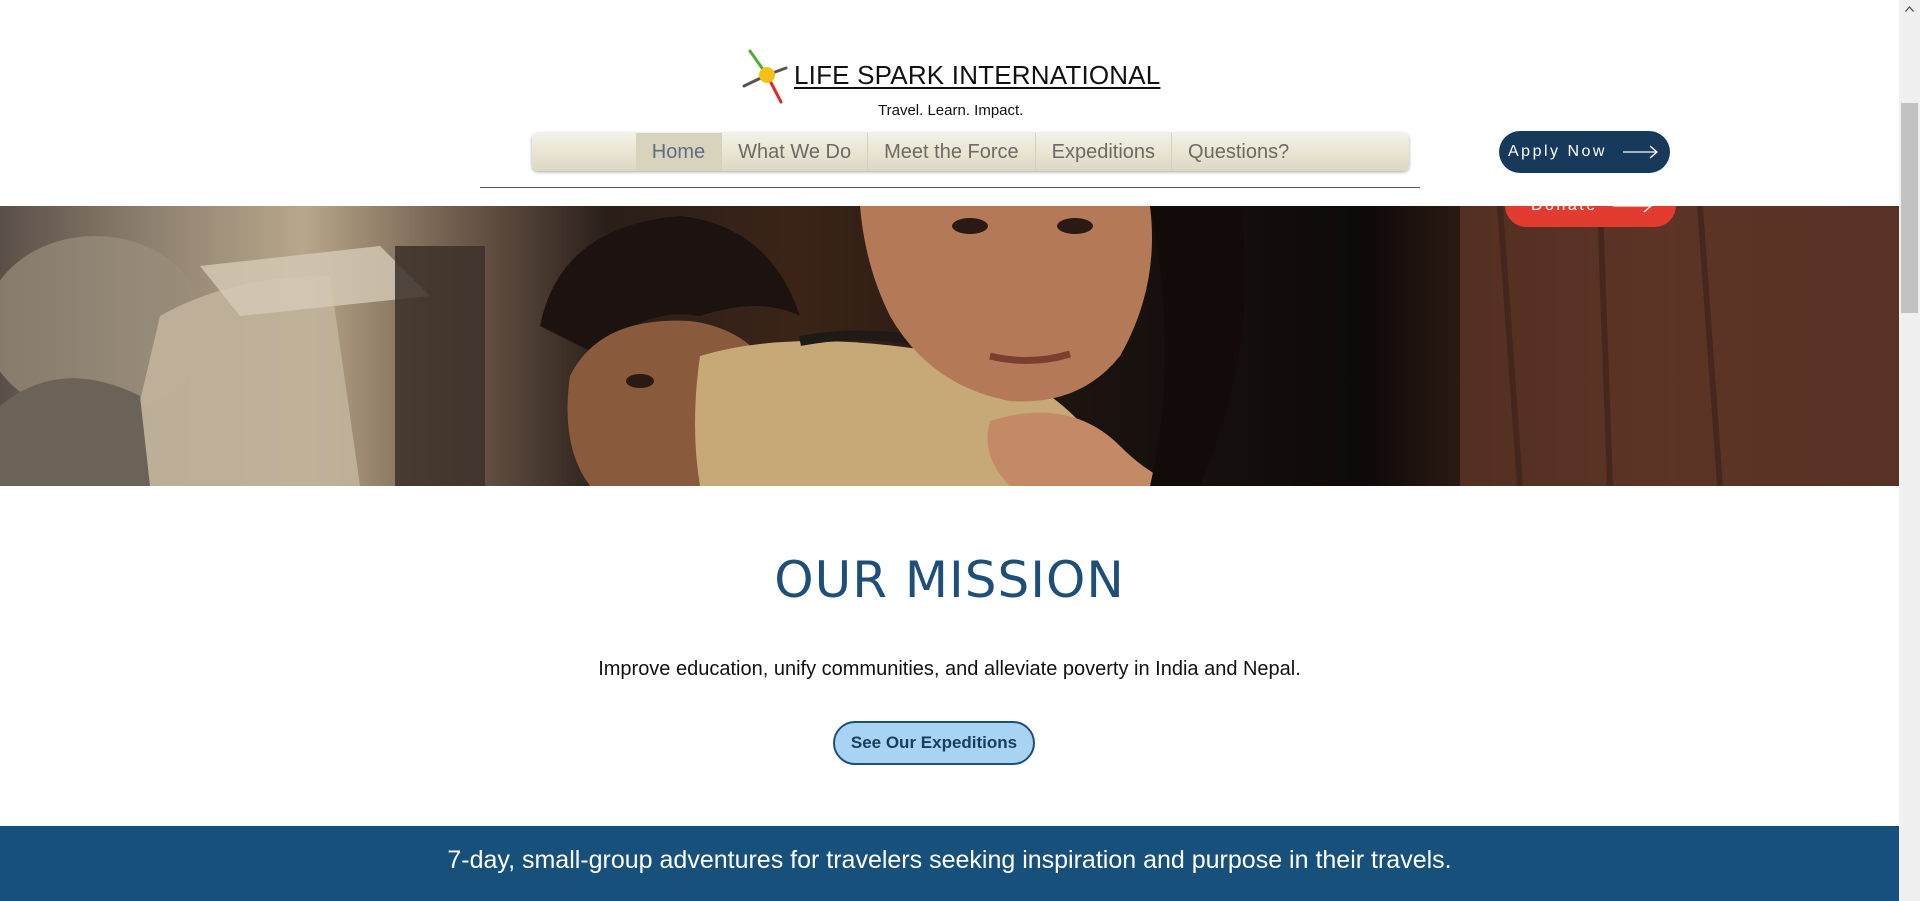 This screenshot has width=1920, height=901. I want to click on site-logo: LIFE SPARK INTERNATIONAL, so click(950, 79).